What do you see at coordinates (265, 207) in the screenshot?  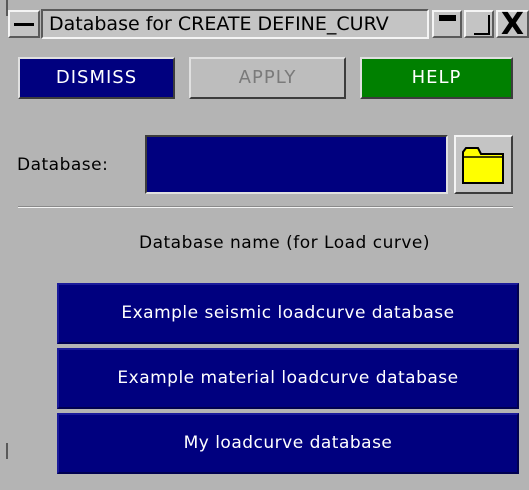 I see `section-divider` at bounding box center [265, 207].